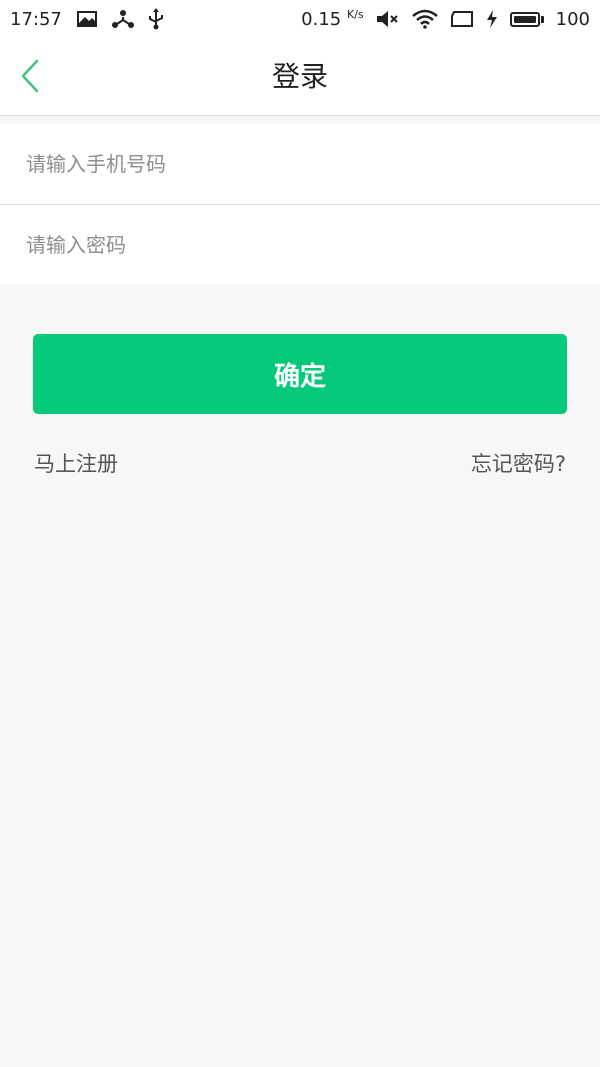 This screenshot has width=600, height=1067. Describe the element at coordinates (321, 19) in the screenshot. I see `network-speed-value: 0.15` at that location.